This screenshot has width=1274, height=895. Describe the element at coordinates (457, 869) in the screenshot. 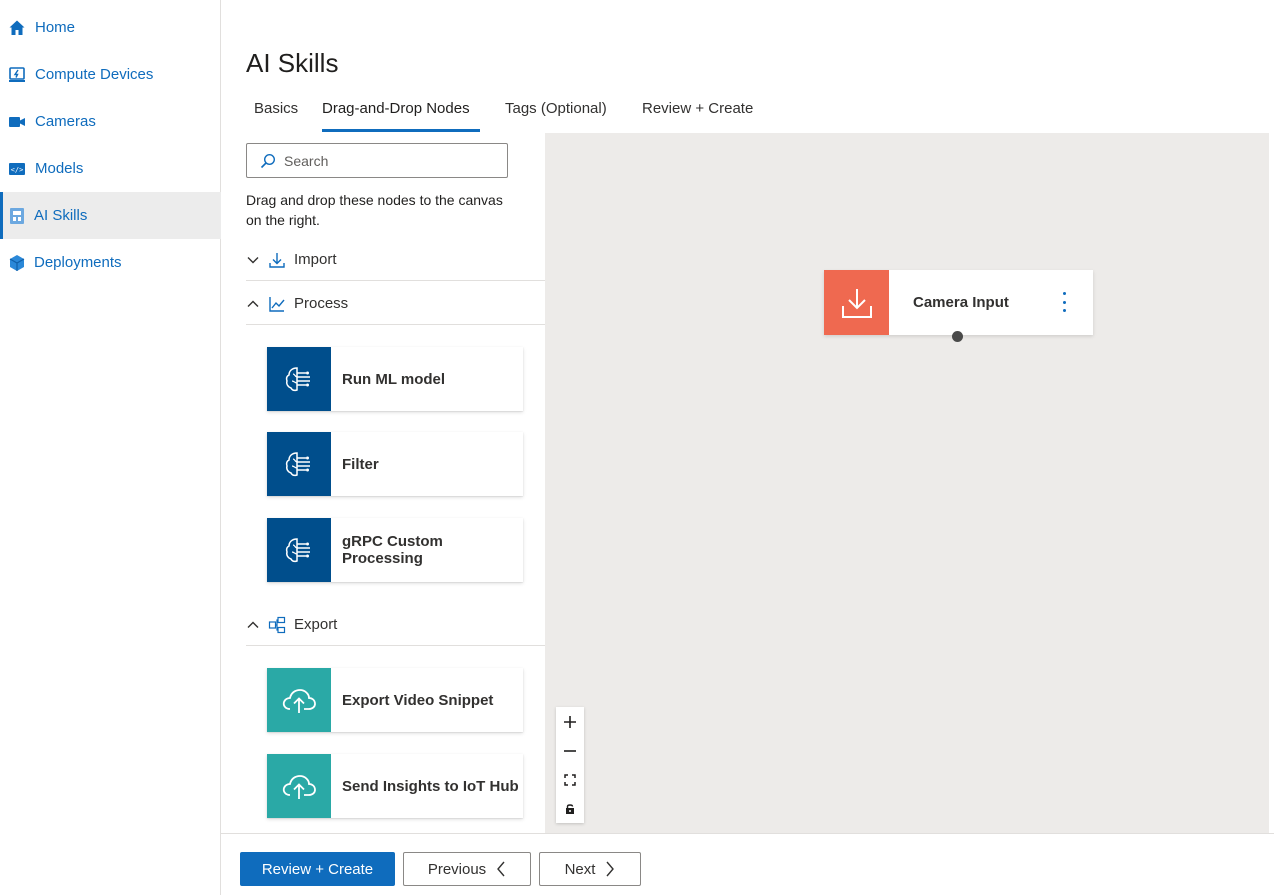

I see `previous-button-label: Previous` at that location.